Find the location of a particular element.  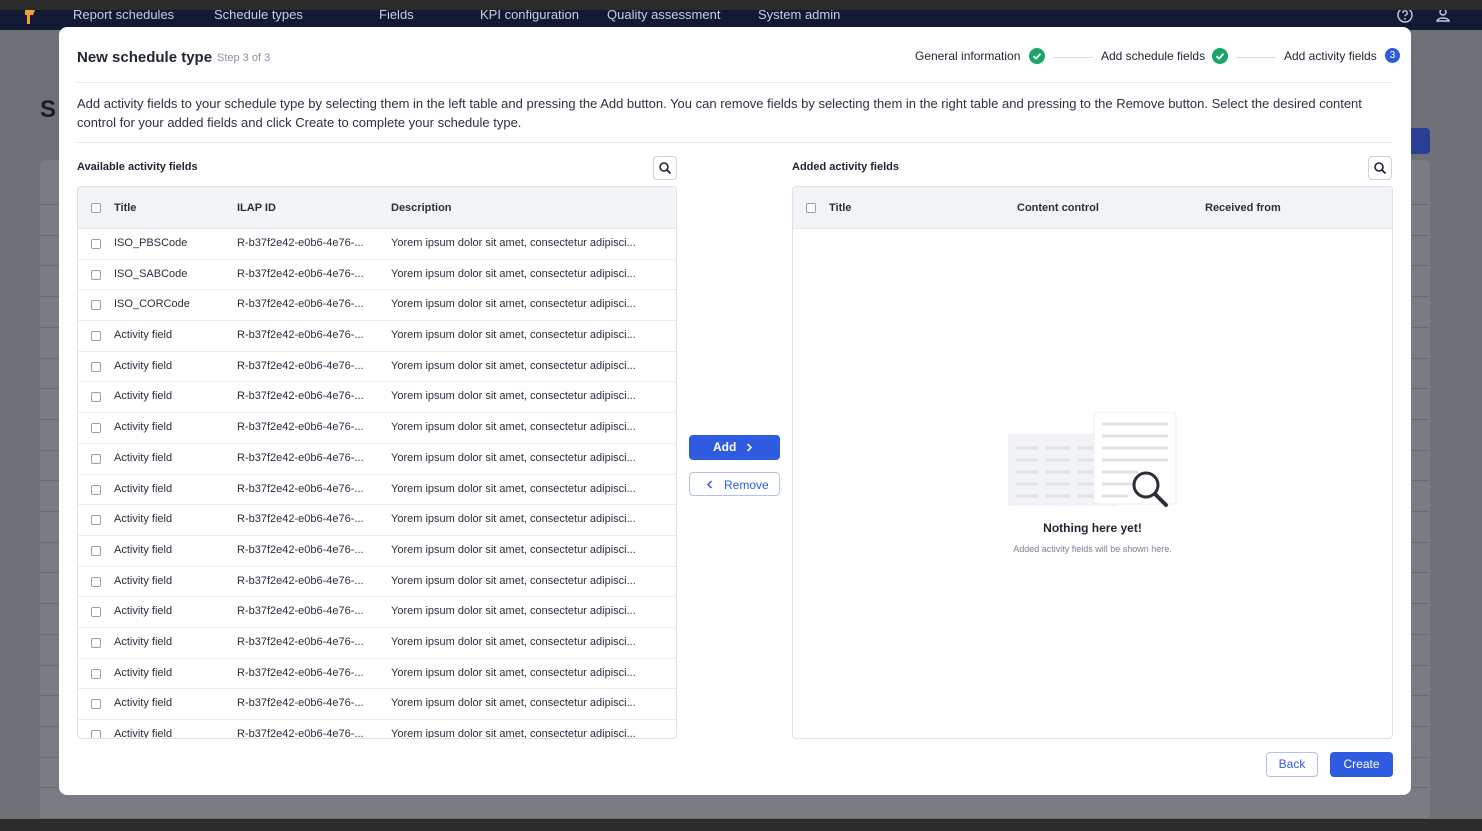

cell-title: ISO_PBSCode is located at coordinates (151, 243).